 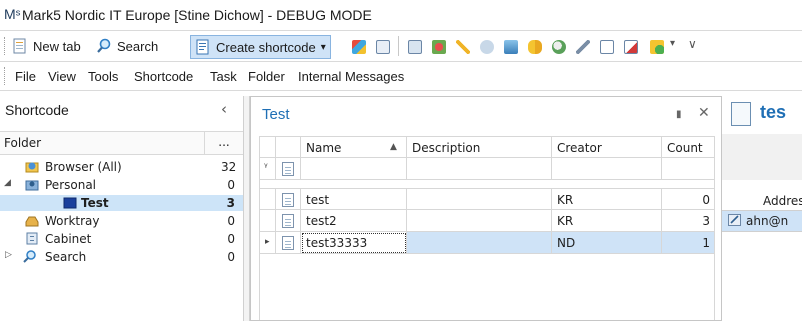 I want to click on create-shortcode-button: Create shortcode ▾, so click(x=260, y=47).